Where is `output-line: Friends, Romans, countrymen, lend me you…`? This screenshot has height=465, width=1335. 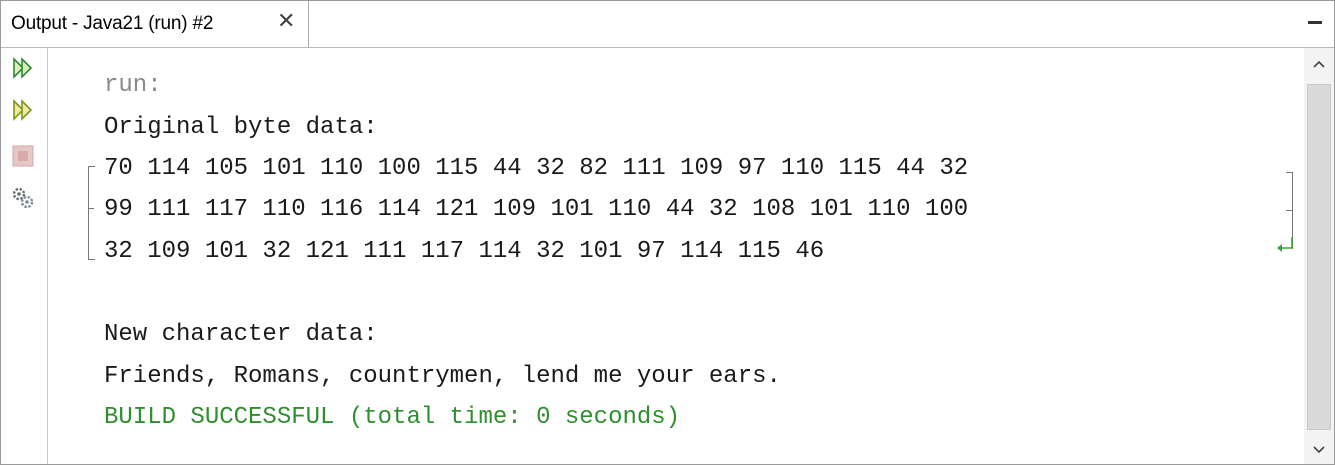
output-line: Friends, Romans, countrymen, lend me you… is located at coordinates (442, 376).